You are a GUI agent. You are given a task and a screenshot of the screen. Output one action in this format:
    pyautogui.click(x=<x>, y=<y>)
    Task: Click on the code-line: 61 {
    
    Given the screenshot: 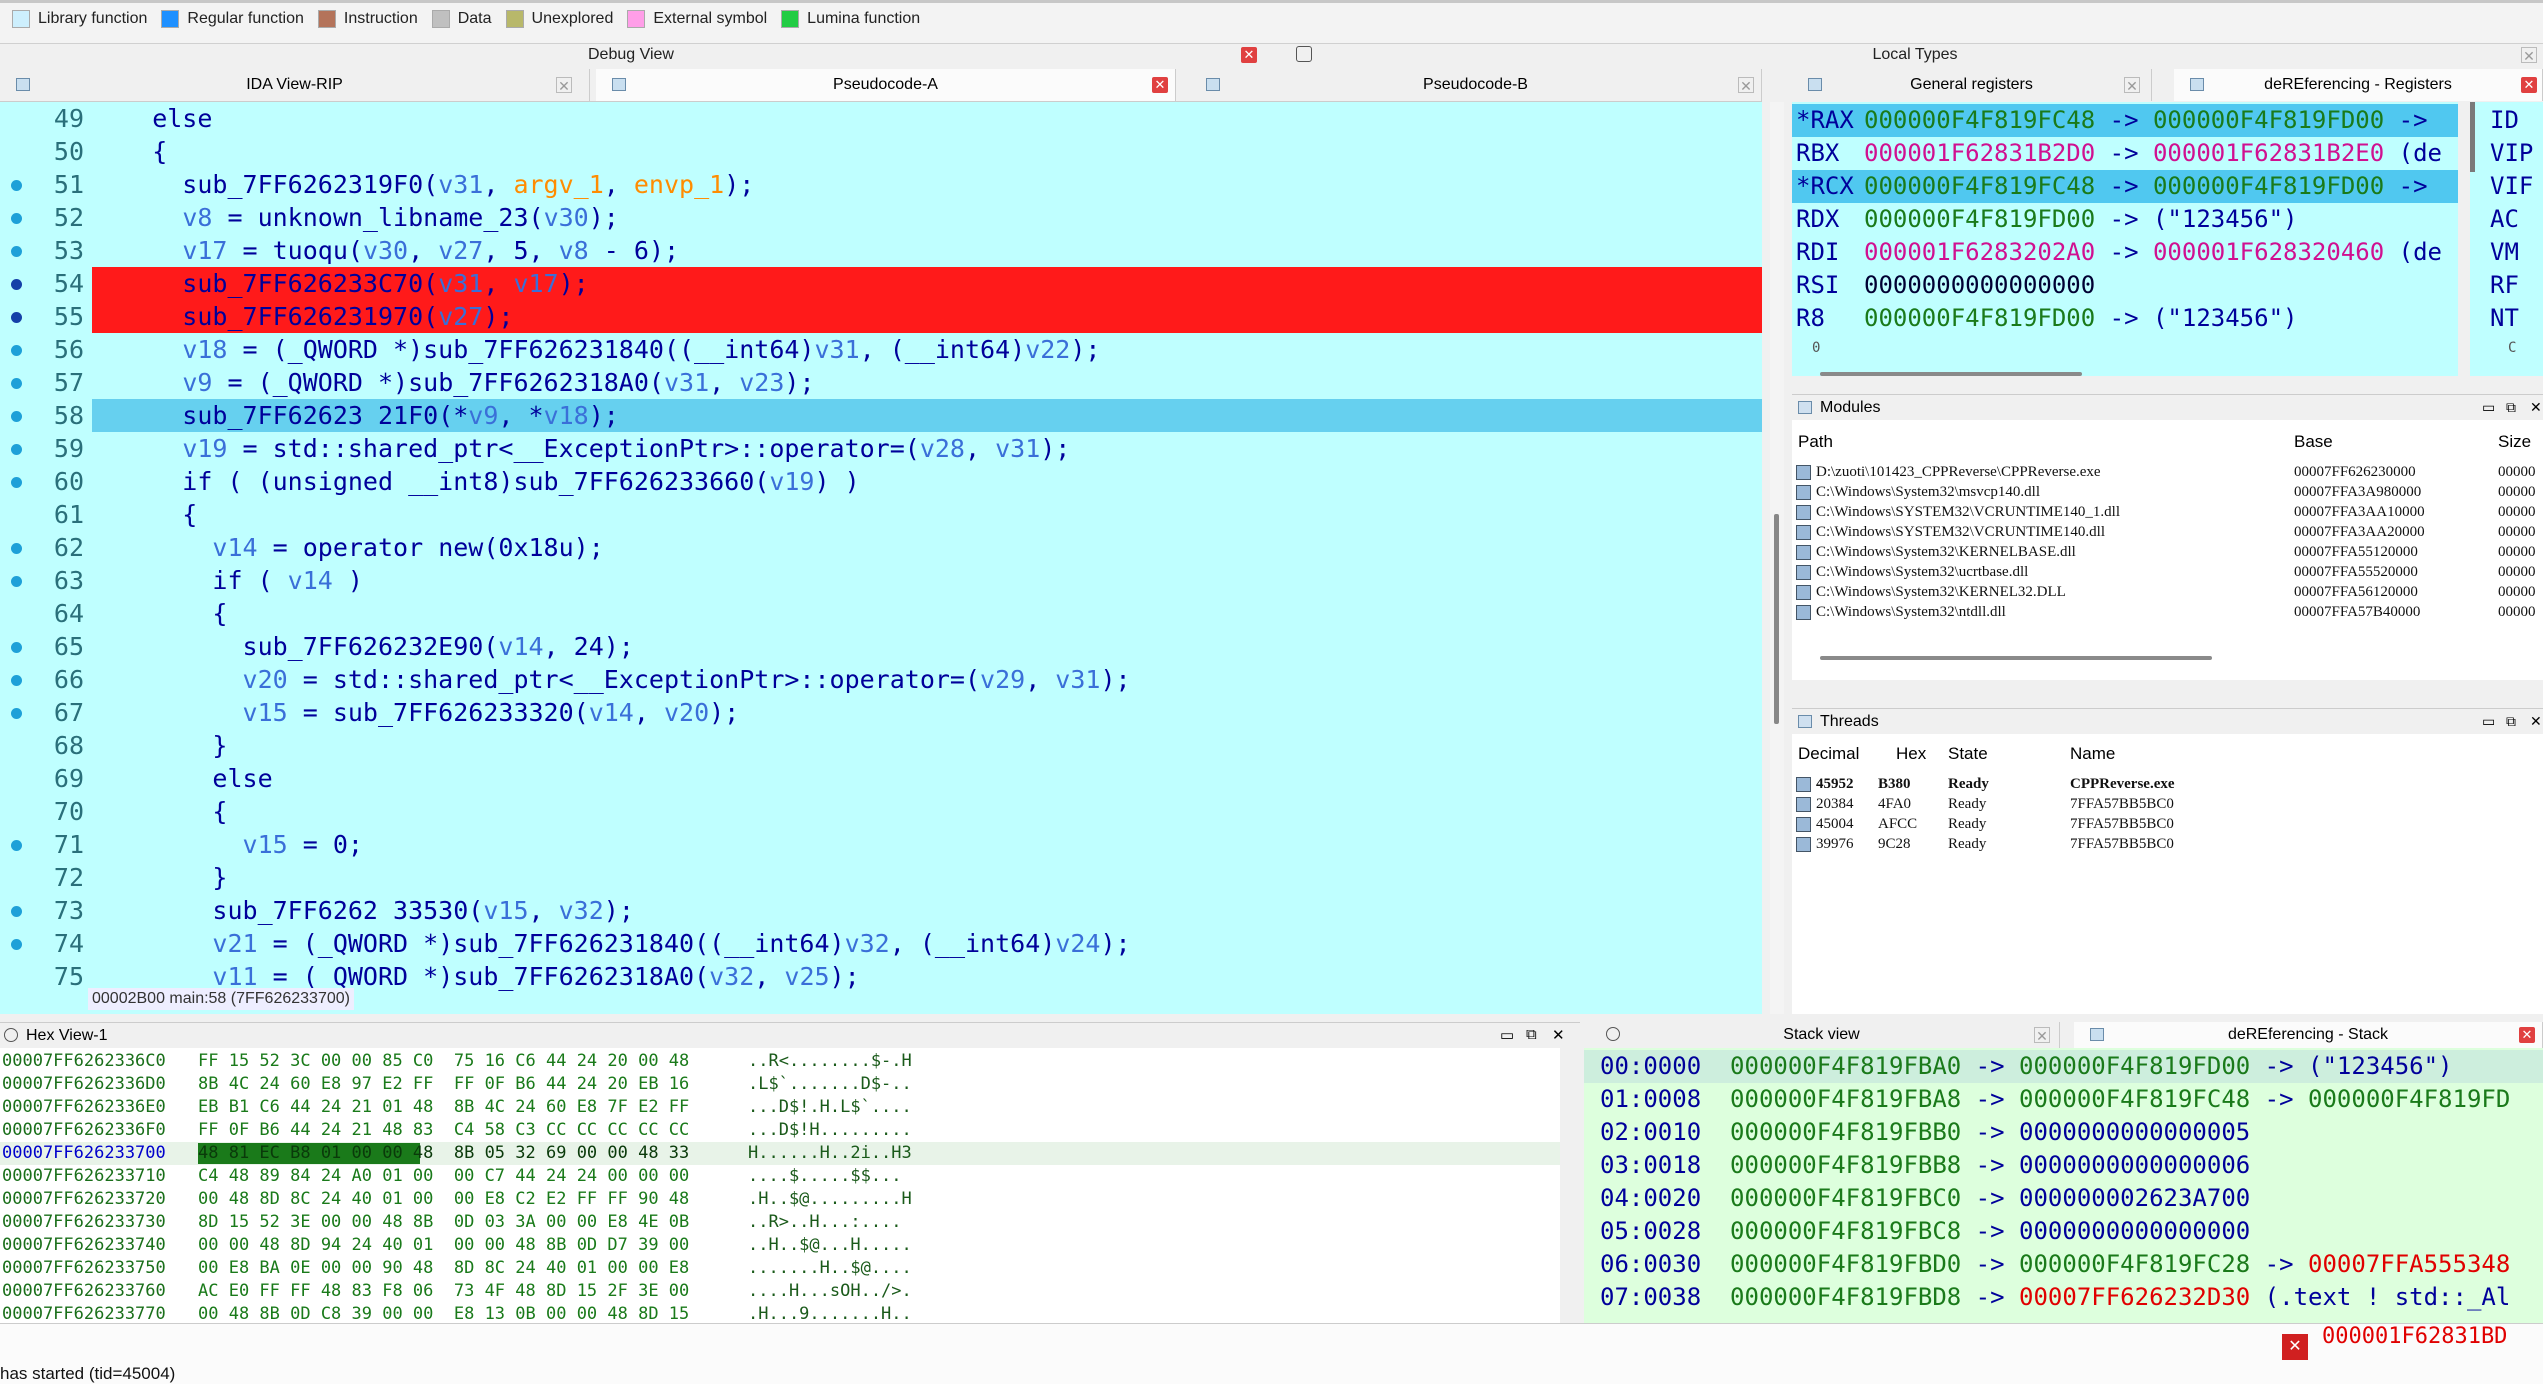 What is the action you would take?
    pyautogui.click(x=881, y=514)
    